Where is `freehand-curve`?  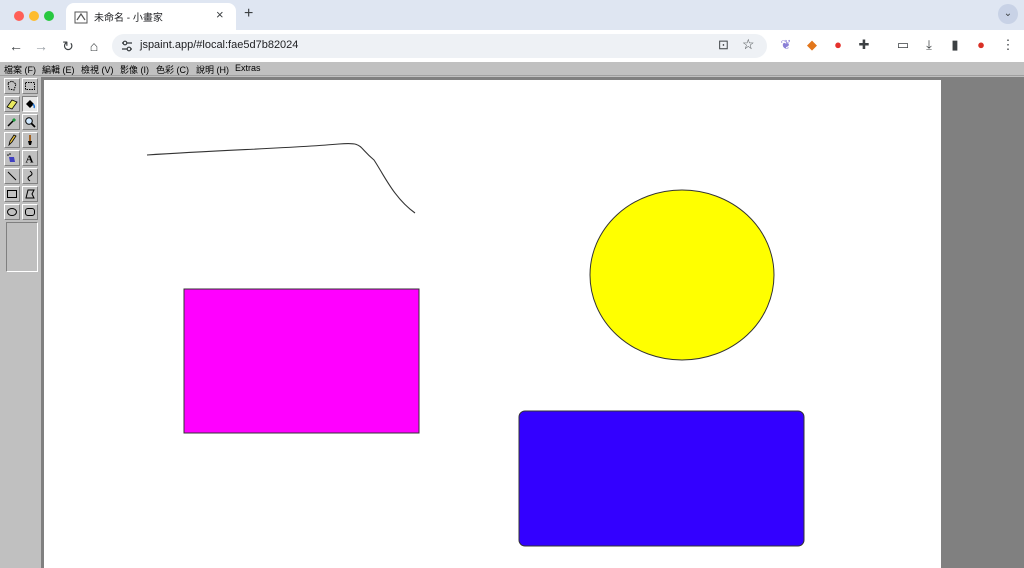
freehand-curve is located at coordinates (281, 178).